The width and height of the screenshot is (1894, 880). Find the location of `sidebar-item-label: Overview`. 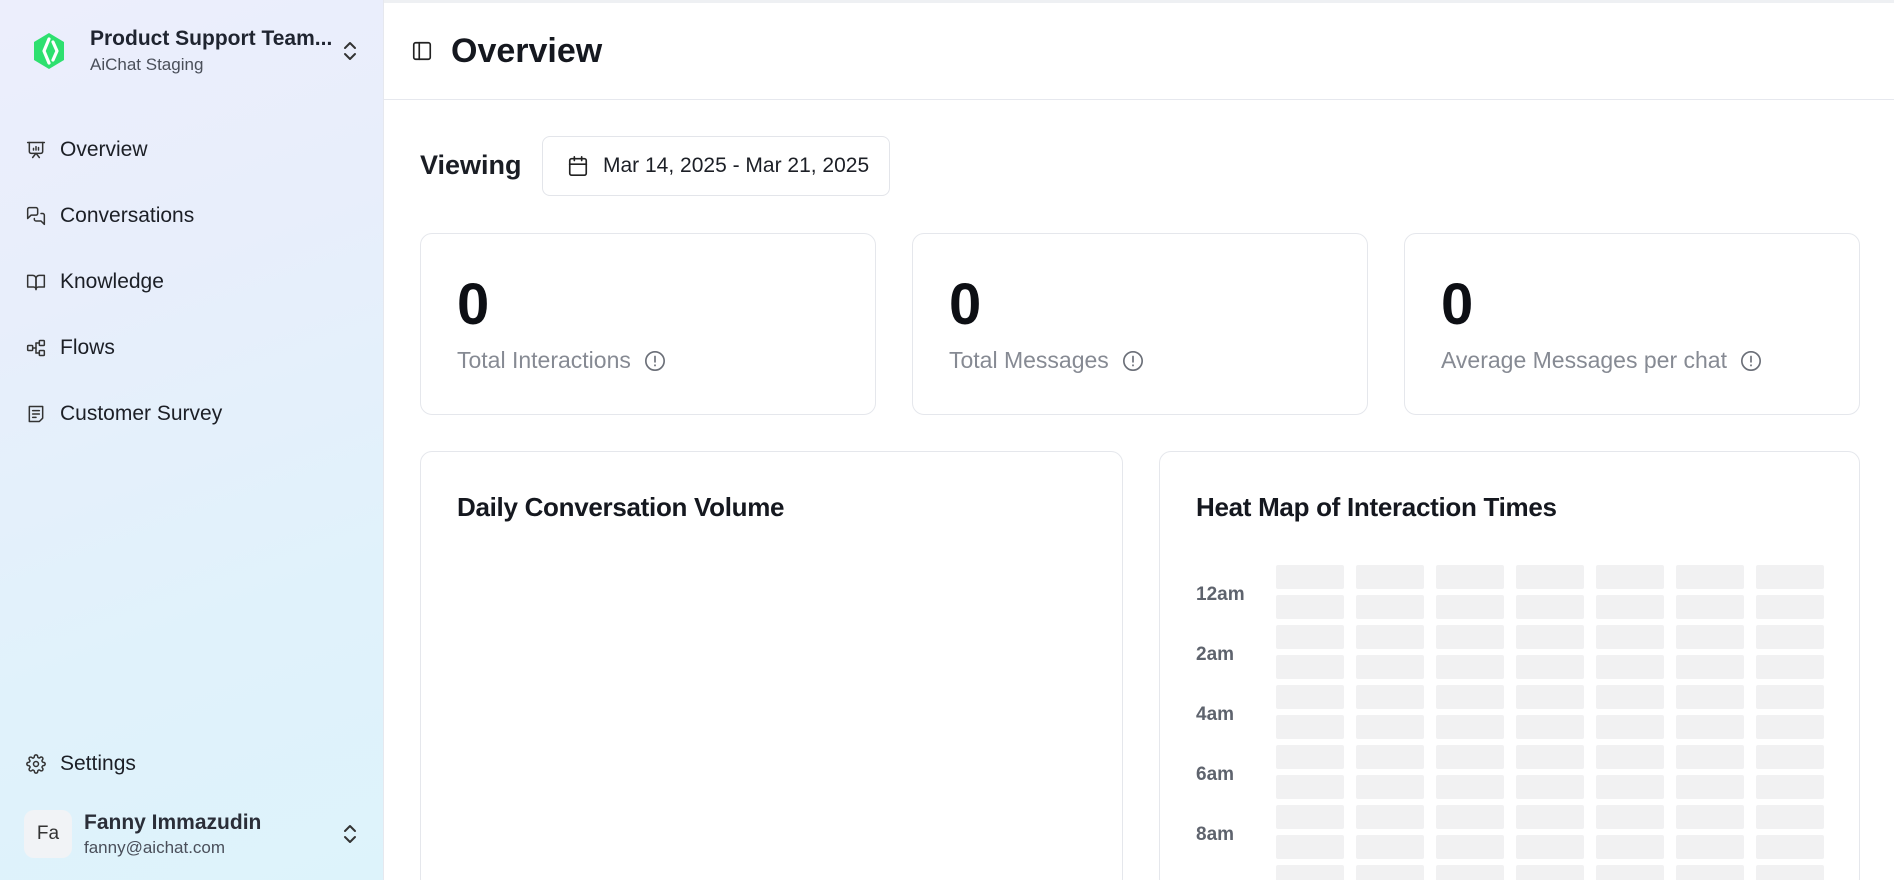

sidebar-item-label: Overview is located at coordinates (104, 149).